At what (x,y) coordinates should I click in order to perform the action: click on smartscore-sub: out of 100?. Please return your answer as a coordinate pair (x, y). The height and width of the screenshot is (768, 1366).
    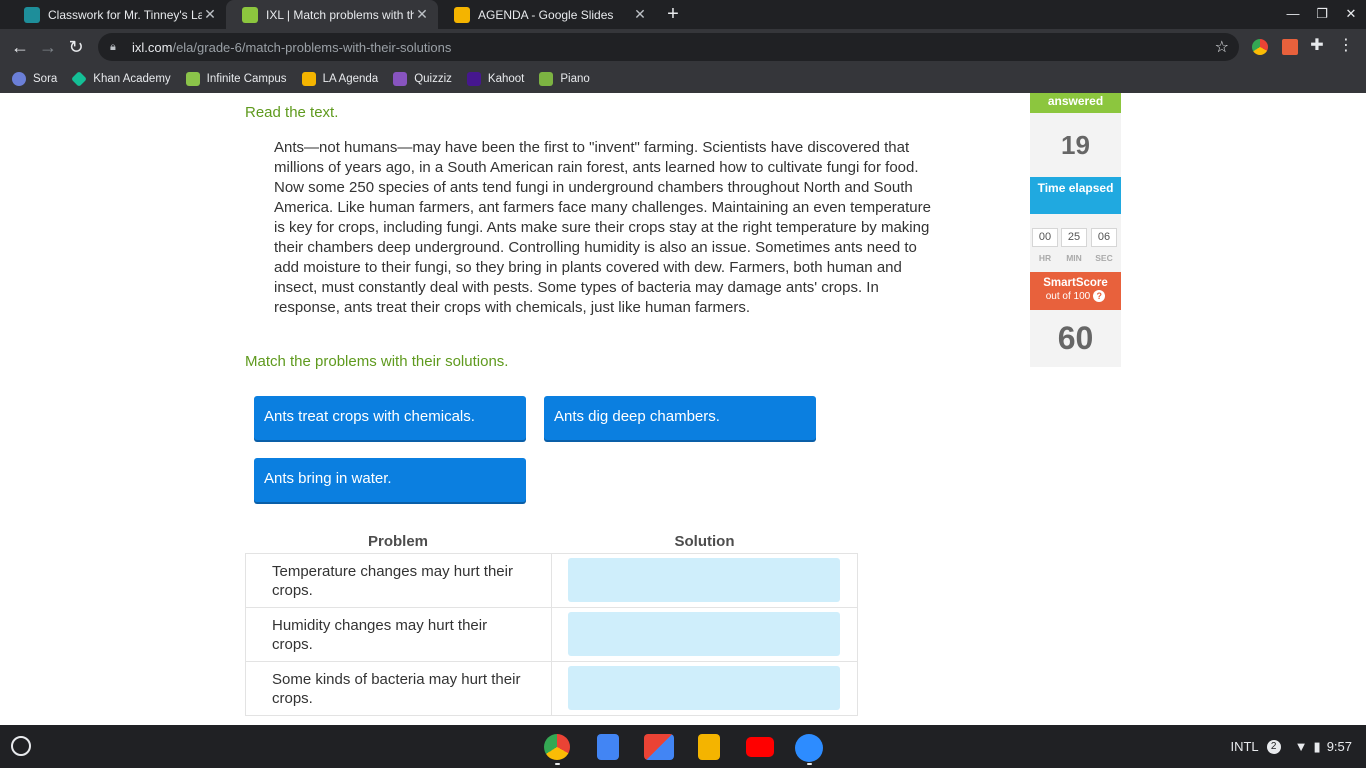
    Looking at the image, I should click on (1075, 296).